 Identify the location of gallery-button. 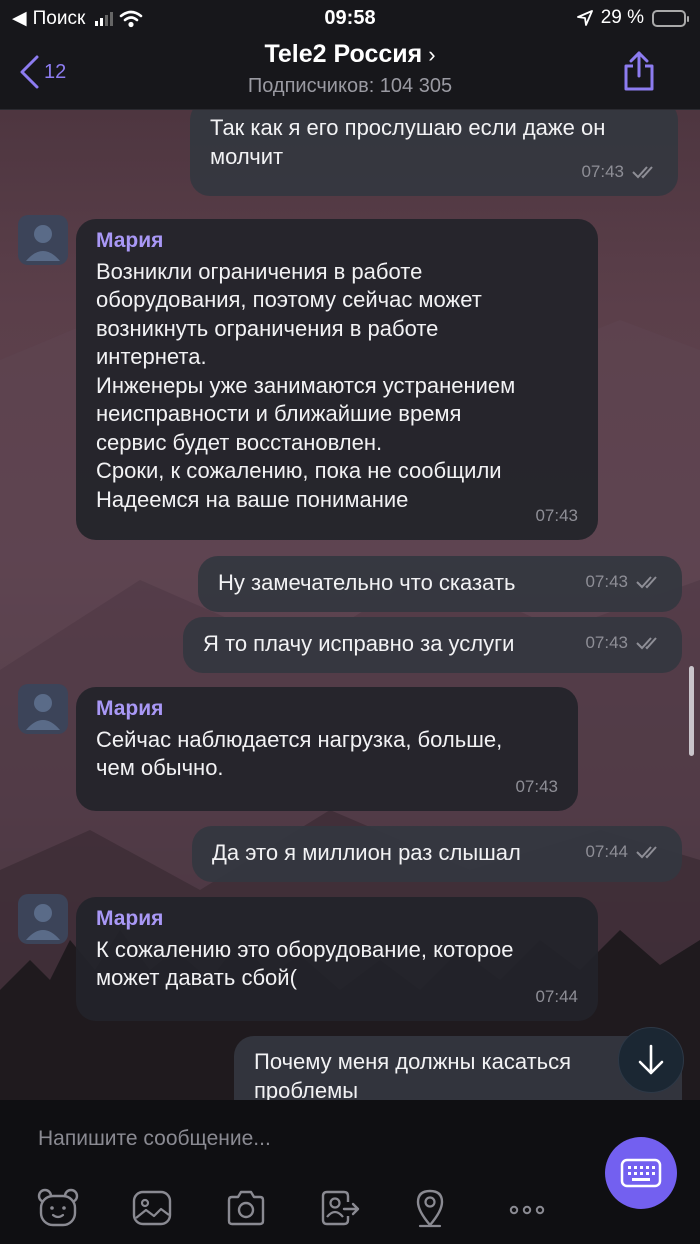
(152, 1208).